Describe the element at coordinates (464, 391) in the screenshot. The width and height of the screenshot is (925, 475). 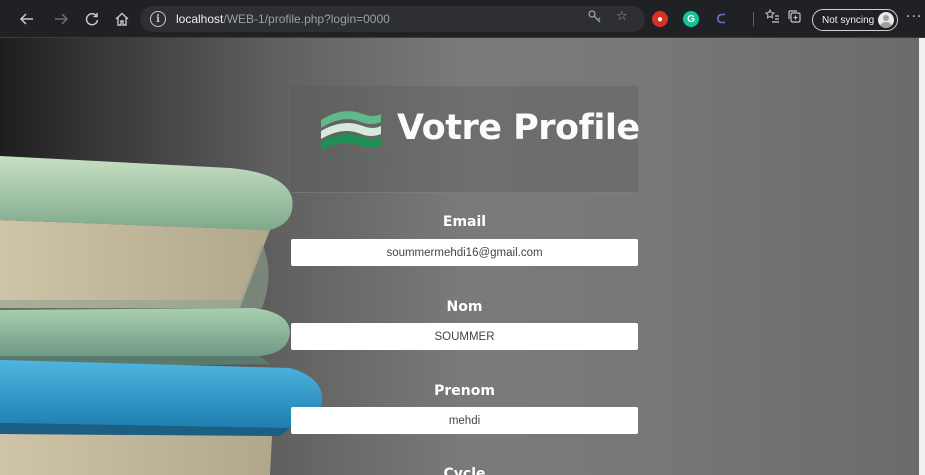
I see `prenom-label: Prenom` at that location.